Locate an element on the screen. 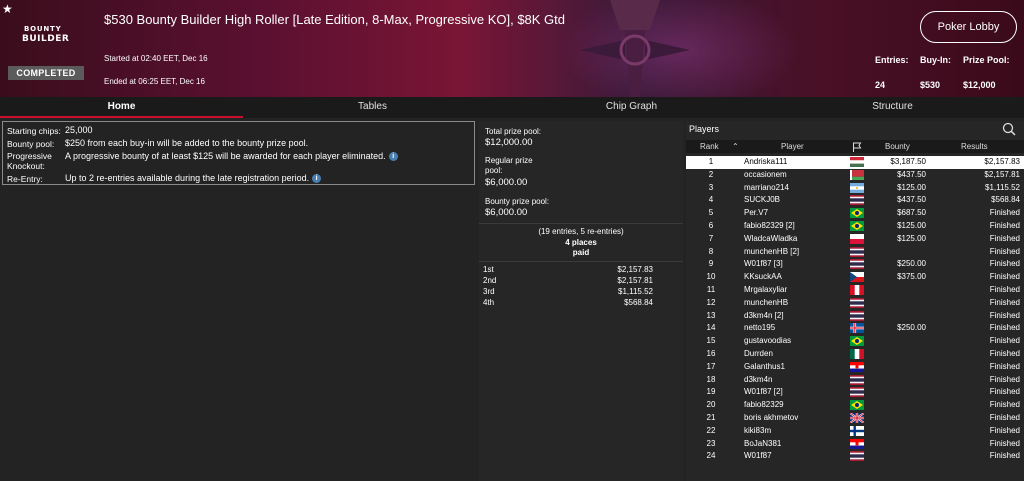 The width and height of the screenshot is (1024, 481). rank-cell: 3 is located at coordinates (711, 187).